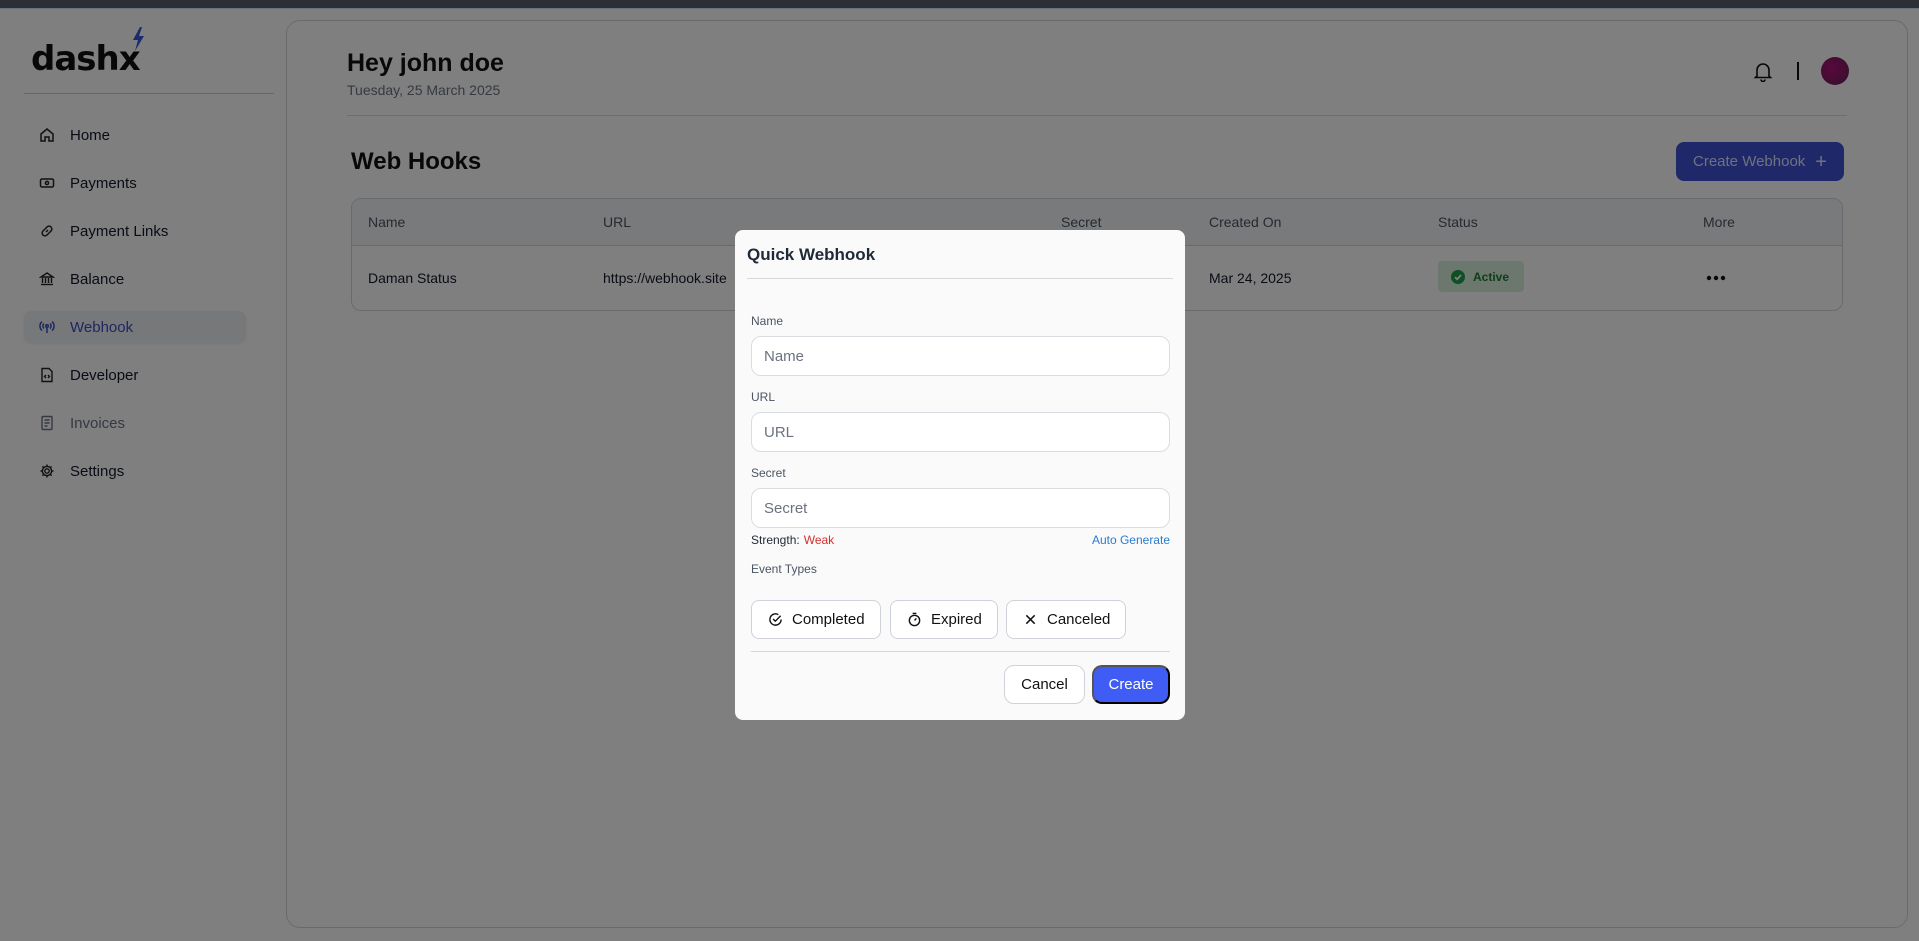  What do you see at coordinates (1030, 620) in the screenshot?
I see `x-icon` at bounding box center [1030, 620].